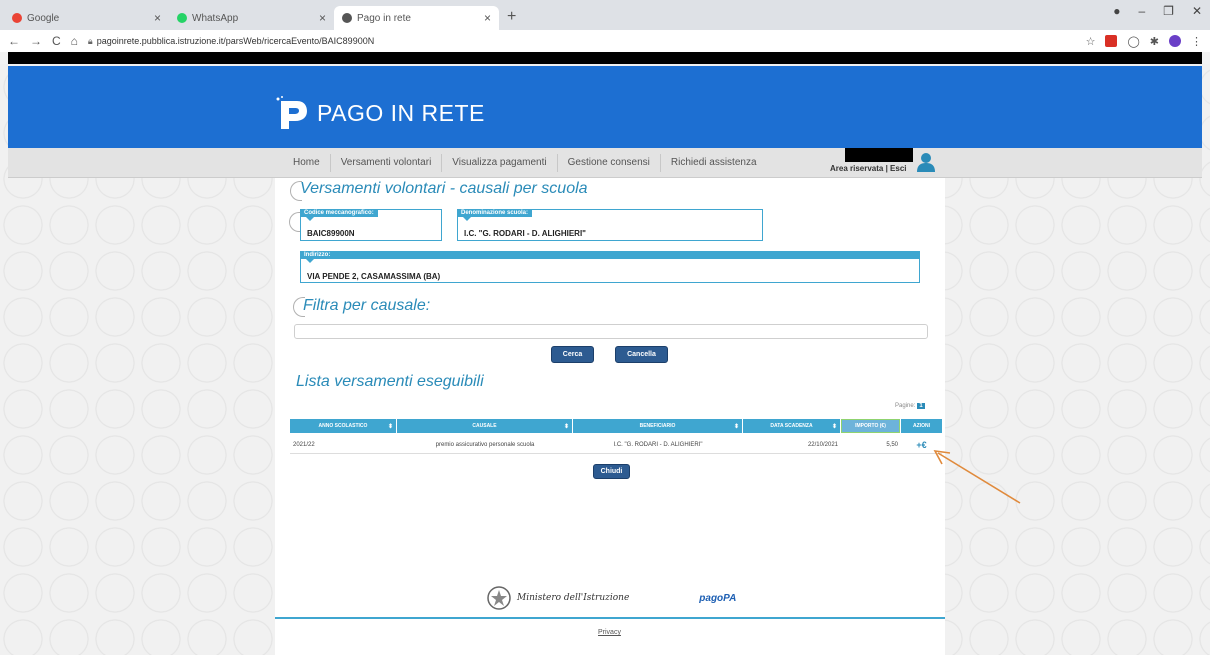 The height and width of the screenshot is (655, 1210). What do you see at coordinates (605, 58) in the screenshot?
I see `bookmarks-bar-redacted` at bounding box center [605, 58].